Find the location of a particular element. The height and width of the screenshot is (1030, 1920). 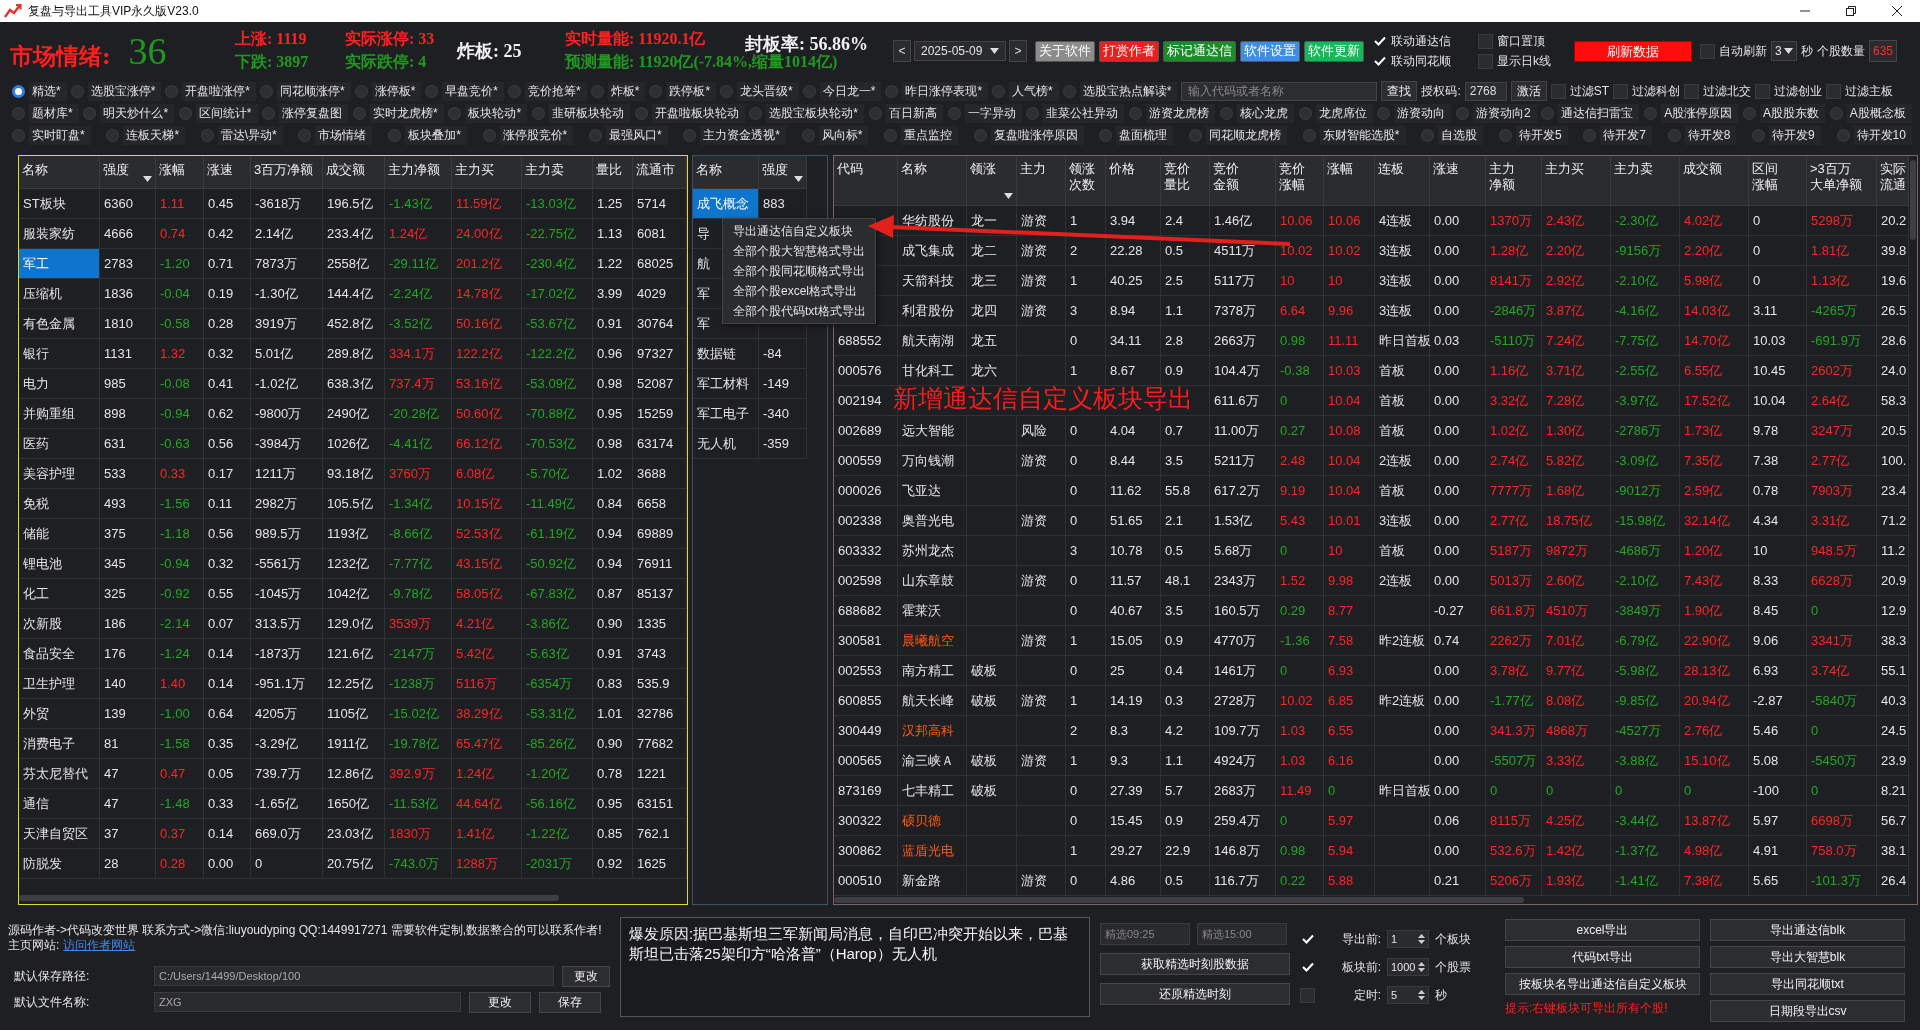

radio-label: 一字异动 is located at coordinates (993, 113).